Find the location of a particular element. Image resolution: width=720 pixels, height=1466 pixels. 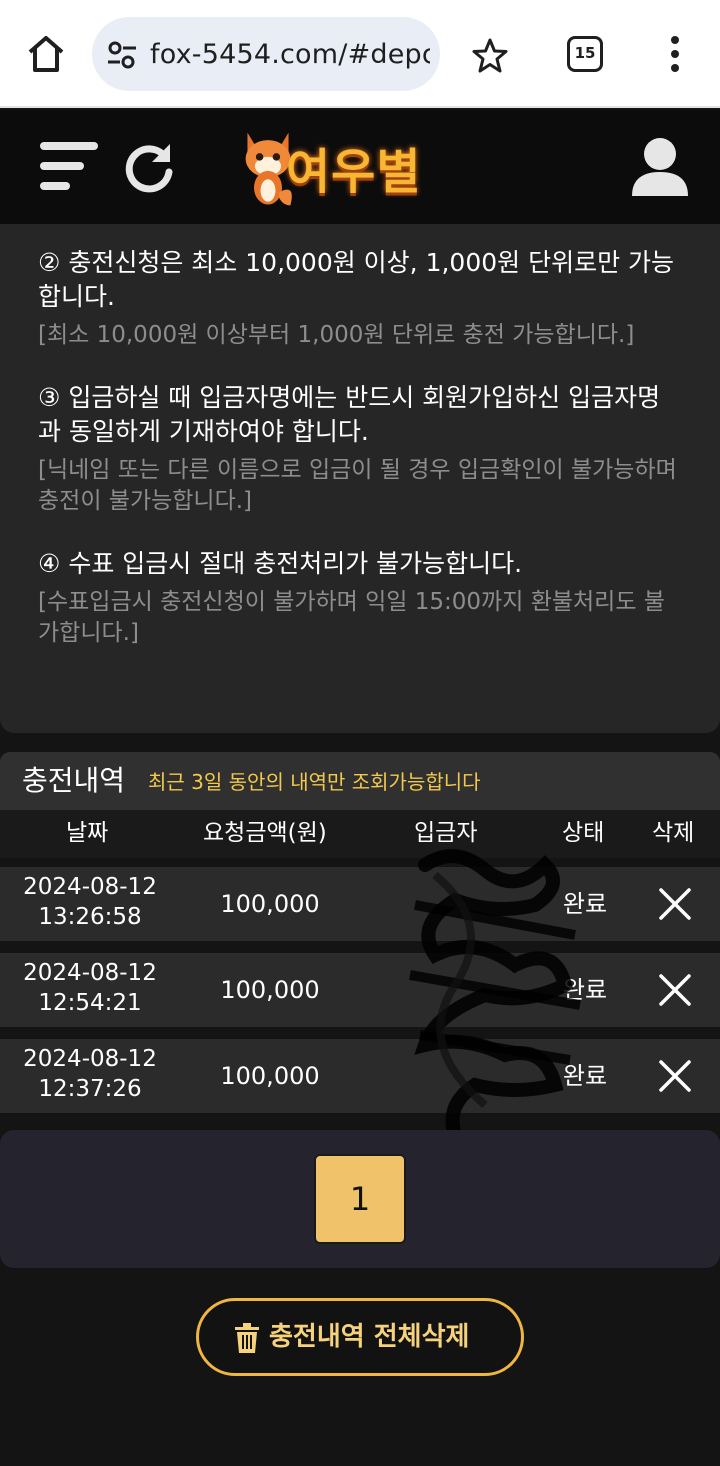

row-datetime: 2024-08-12 13:26:58 is located at coordinates (90, 902).